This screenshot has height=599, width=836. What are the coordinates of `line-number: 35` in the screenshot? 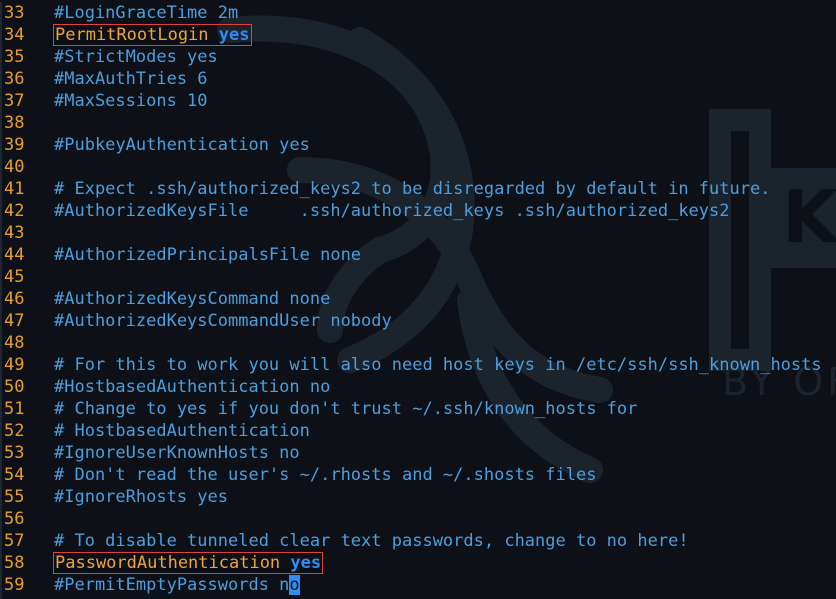 It's located at (14, 57).